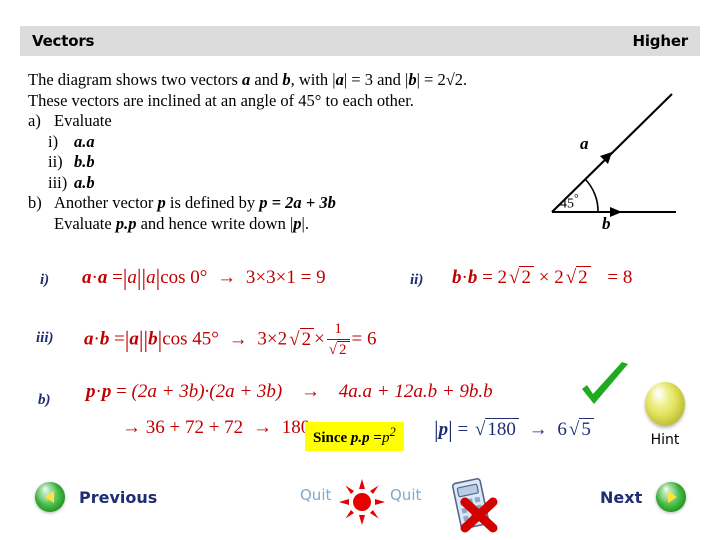 This screenshot has height=540, width=720. I want to click on part-b-line2-text-2: and hence write down |, so click(217, 223).